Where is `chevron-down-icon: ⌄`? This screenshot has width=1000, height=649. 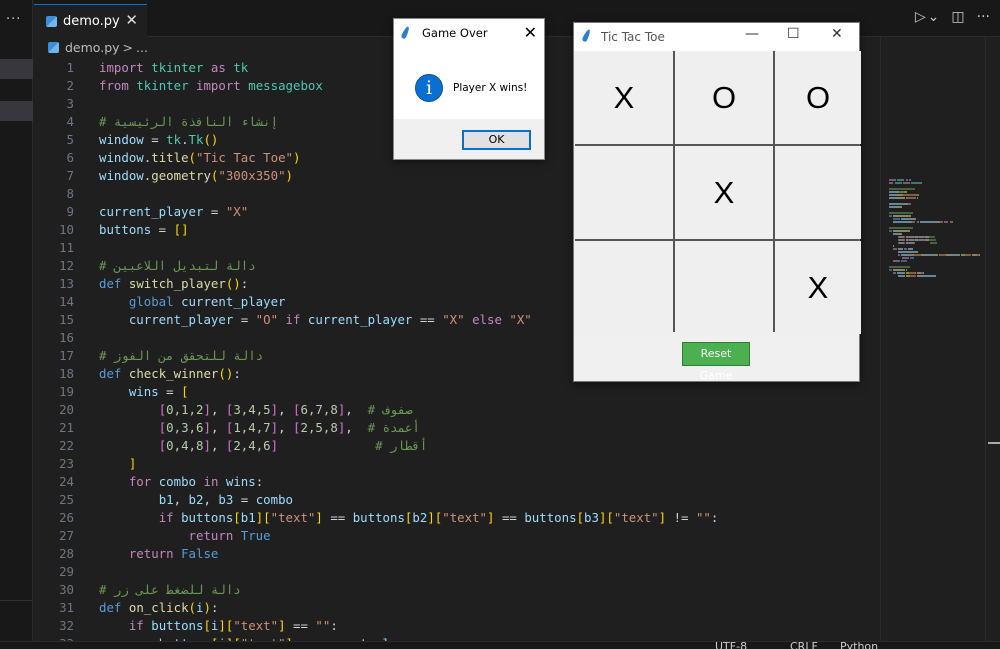
chevron-down-icon: ⌄ is located at coordinates (934, 17).